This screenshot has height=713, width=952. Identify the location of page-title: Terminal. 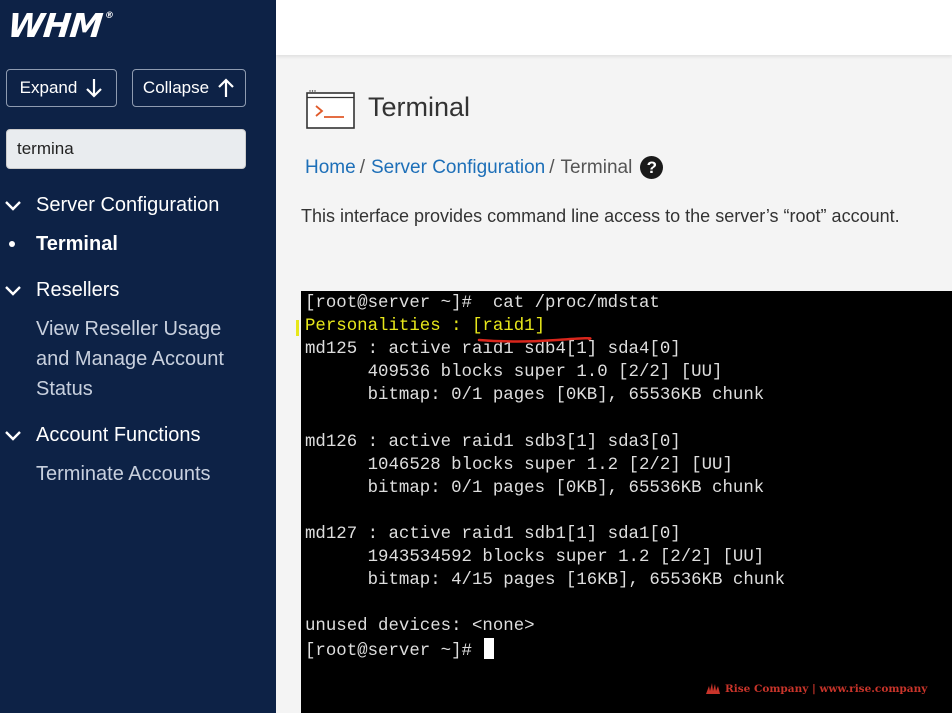
(419, 107).